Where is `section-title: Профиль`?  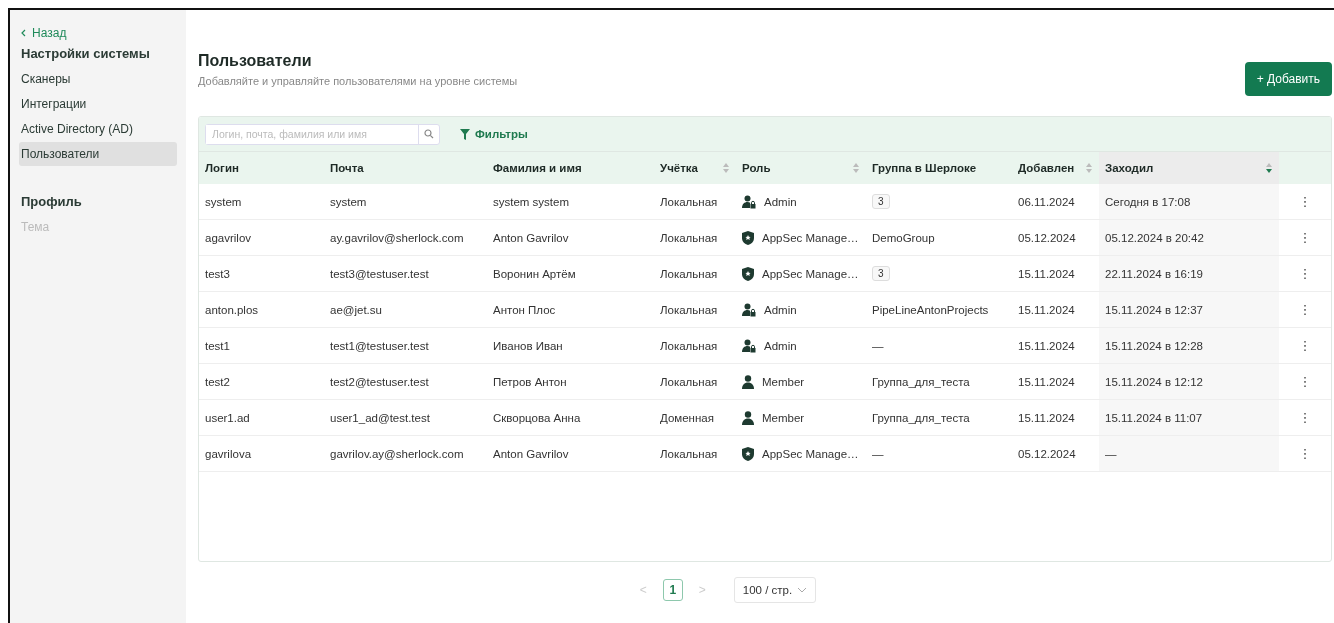
section-title: Профиль is located at coordinates (52, 201).